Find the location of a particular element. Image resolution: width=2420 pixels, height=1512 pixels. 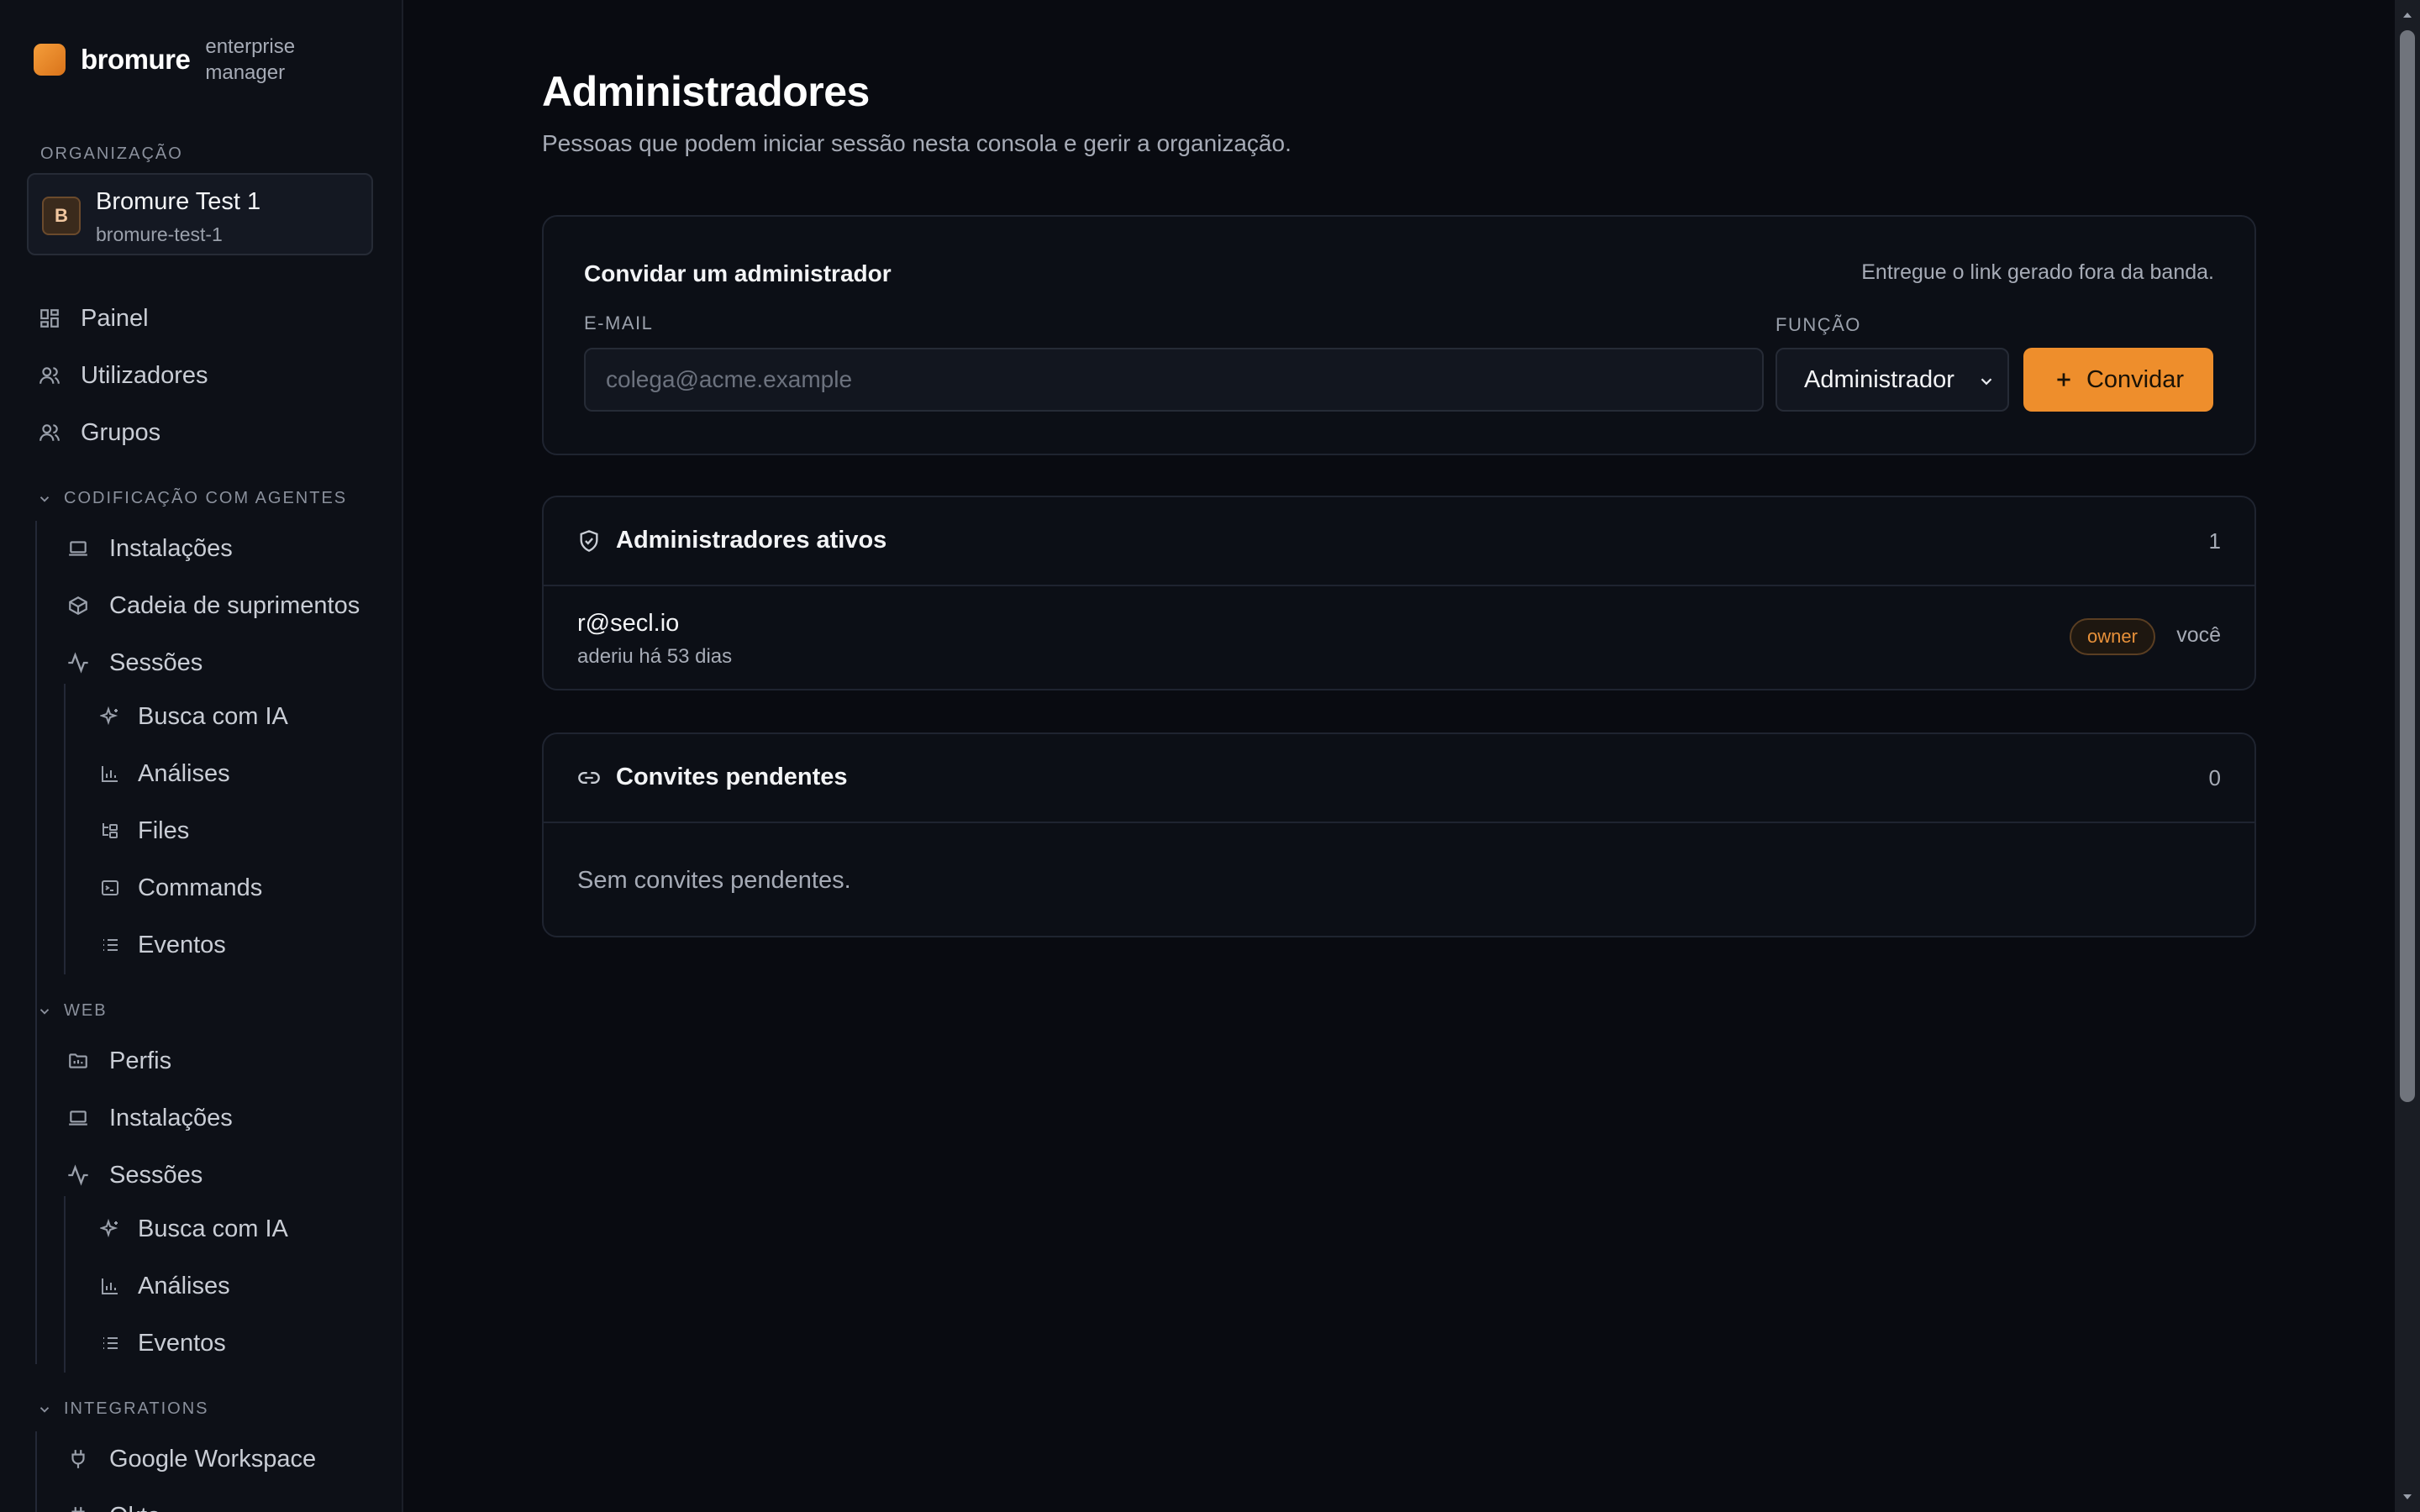

group-label: CODIFICAÇÃO COM AGENTES is located at coordinates (206, 498).